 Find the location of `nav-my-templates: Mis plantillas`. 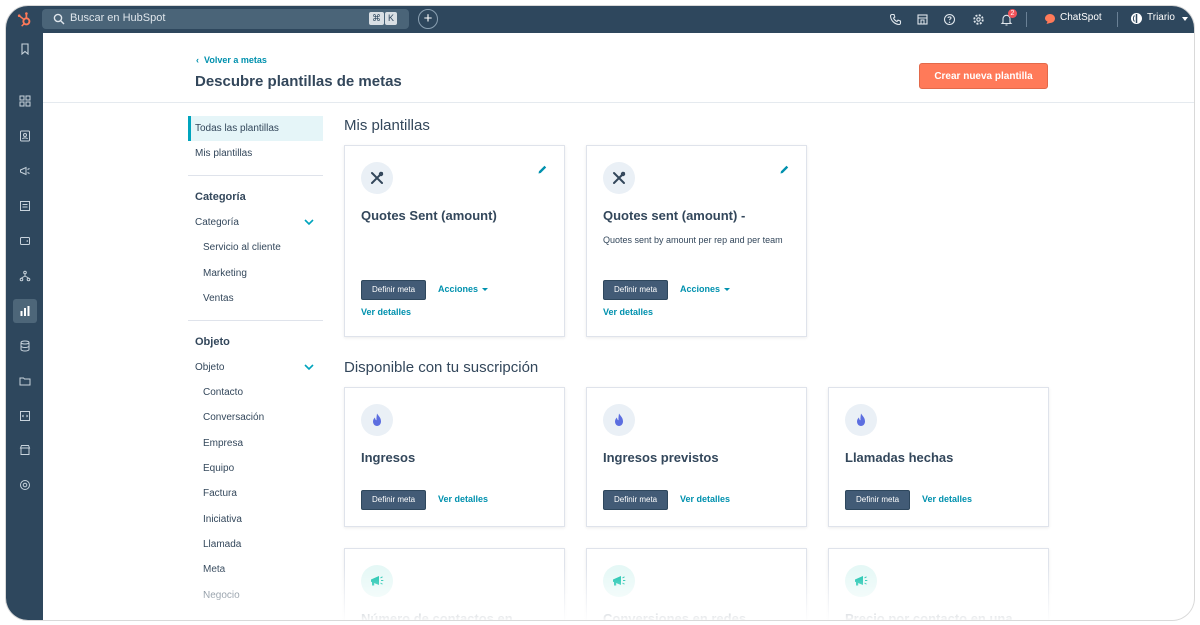

nav-my-templates: Mis plantillas is located at coordinates (255, 153).